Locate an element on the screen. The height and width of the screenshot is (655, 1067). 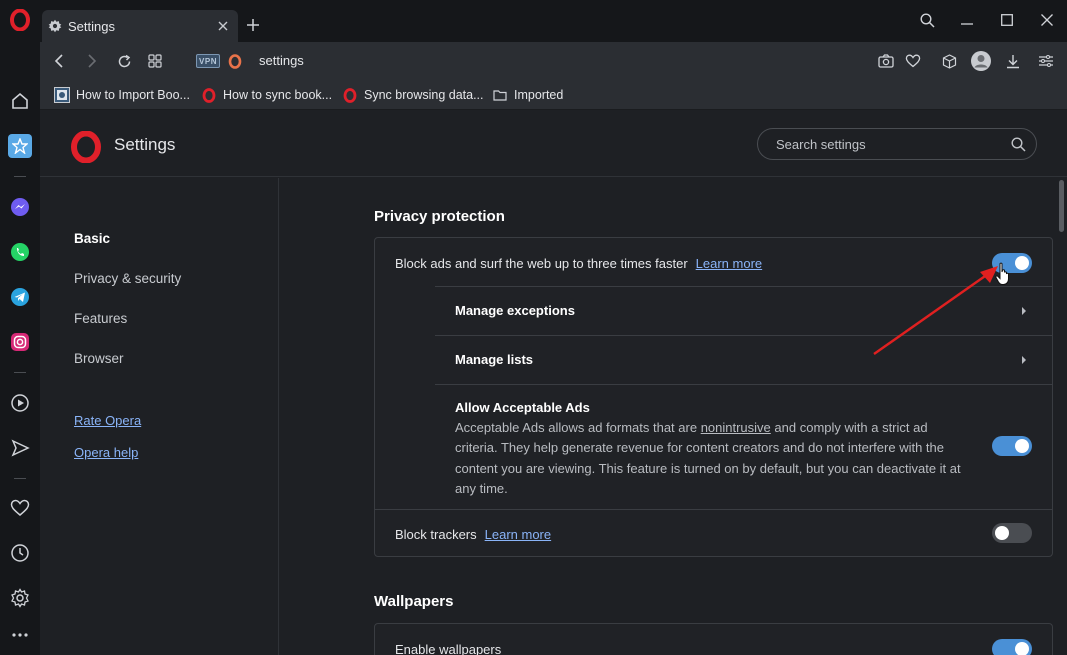
enable-wallpapers-label: Enable wallpapers is located at coordinates (448, 648).